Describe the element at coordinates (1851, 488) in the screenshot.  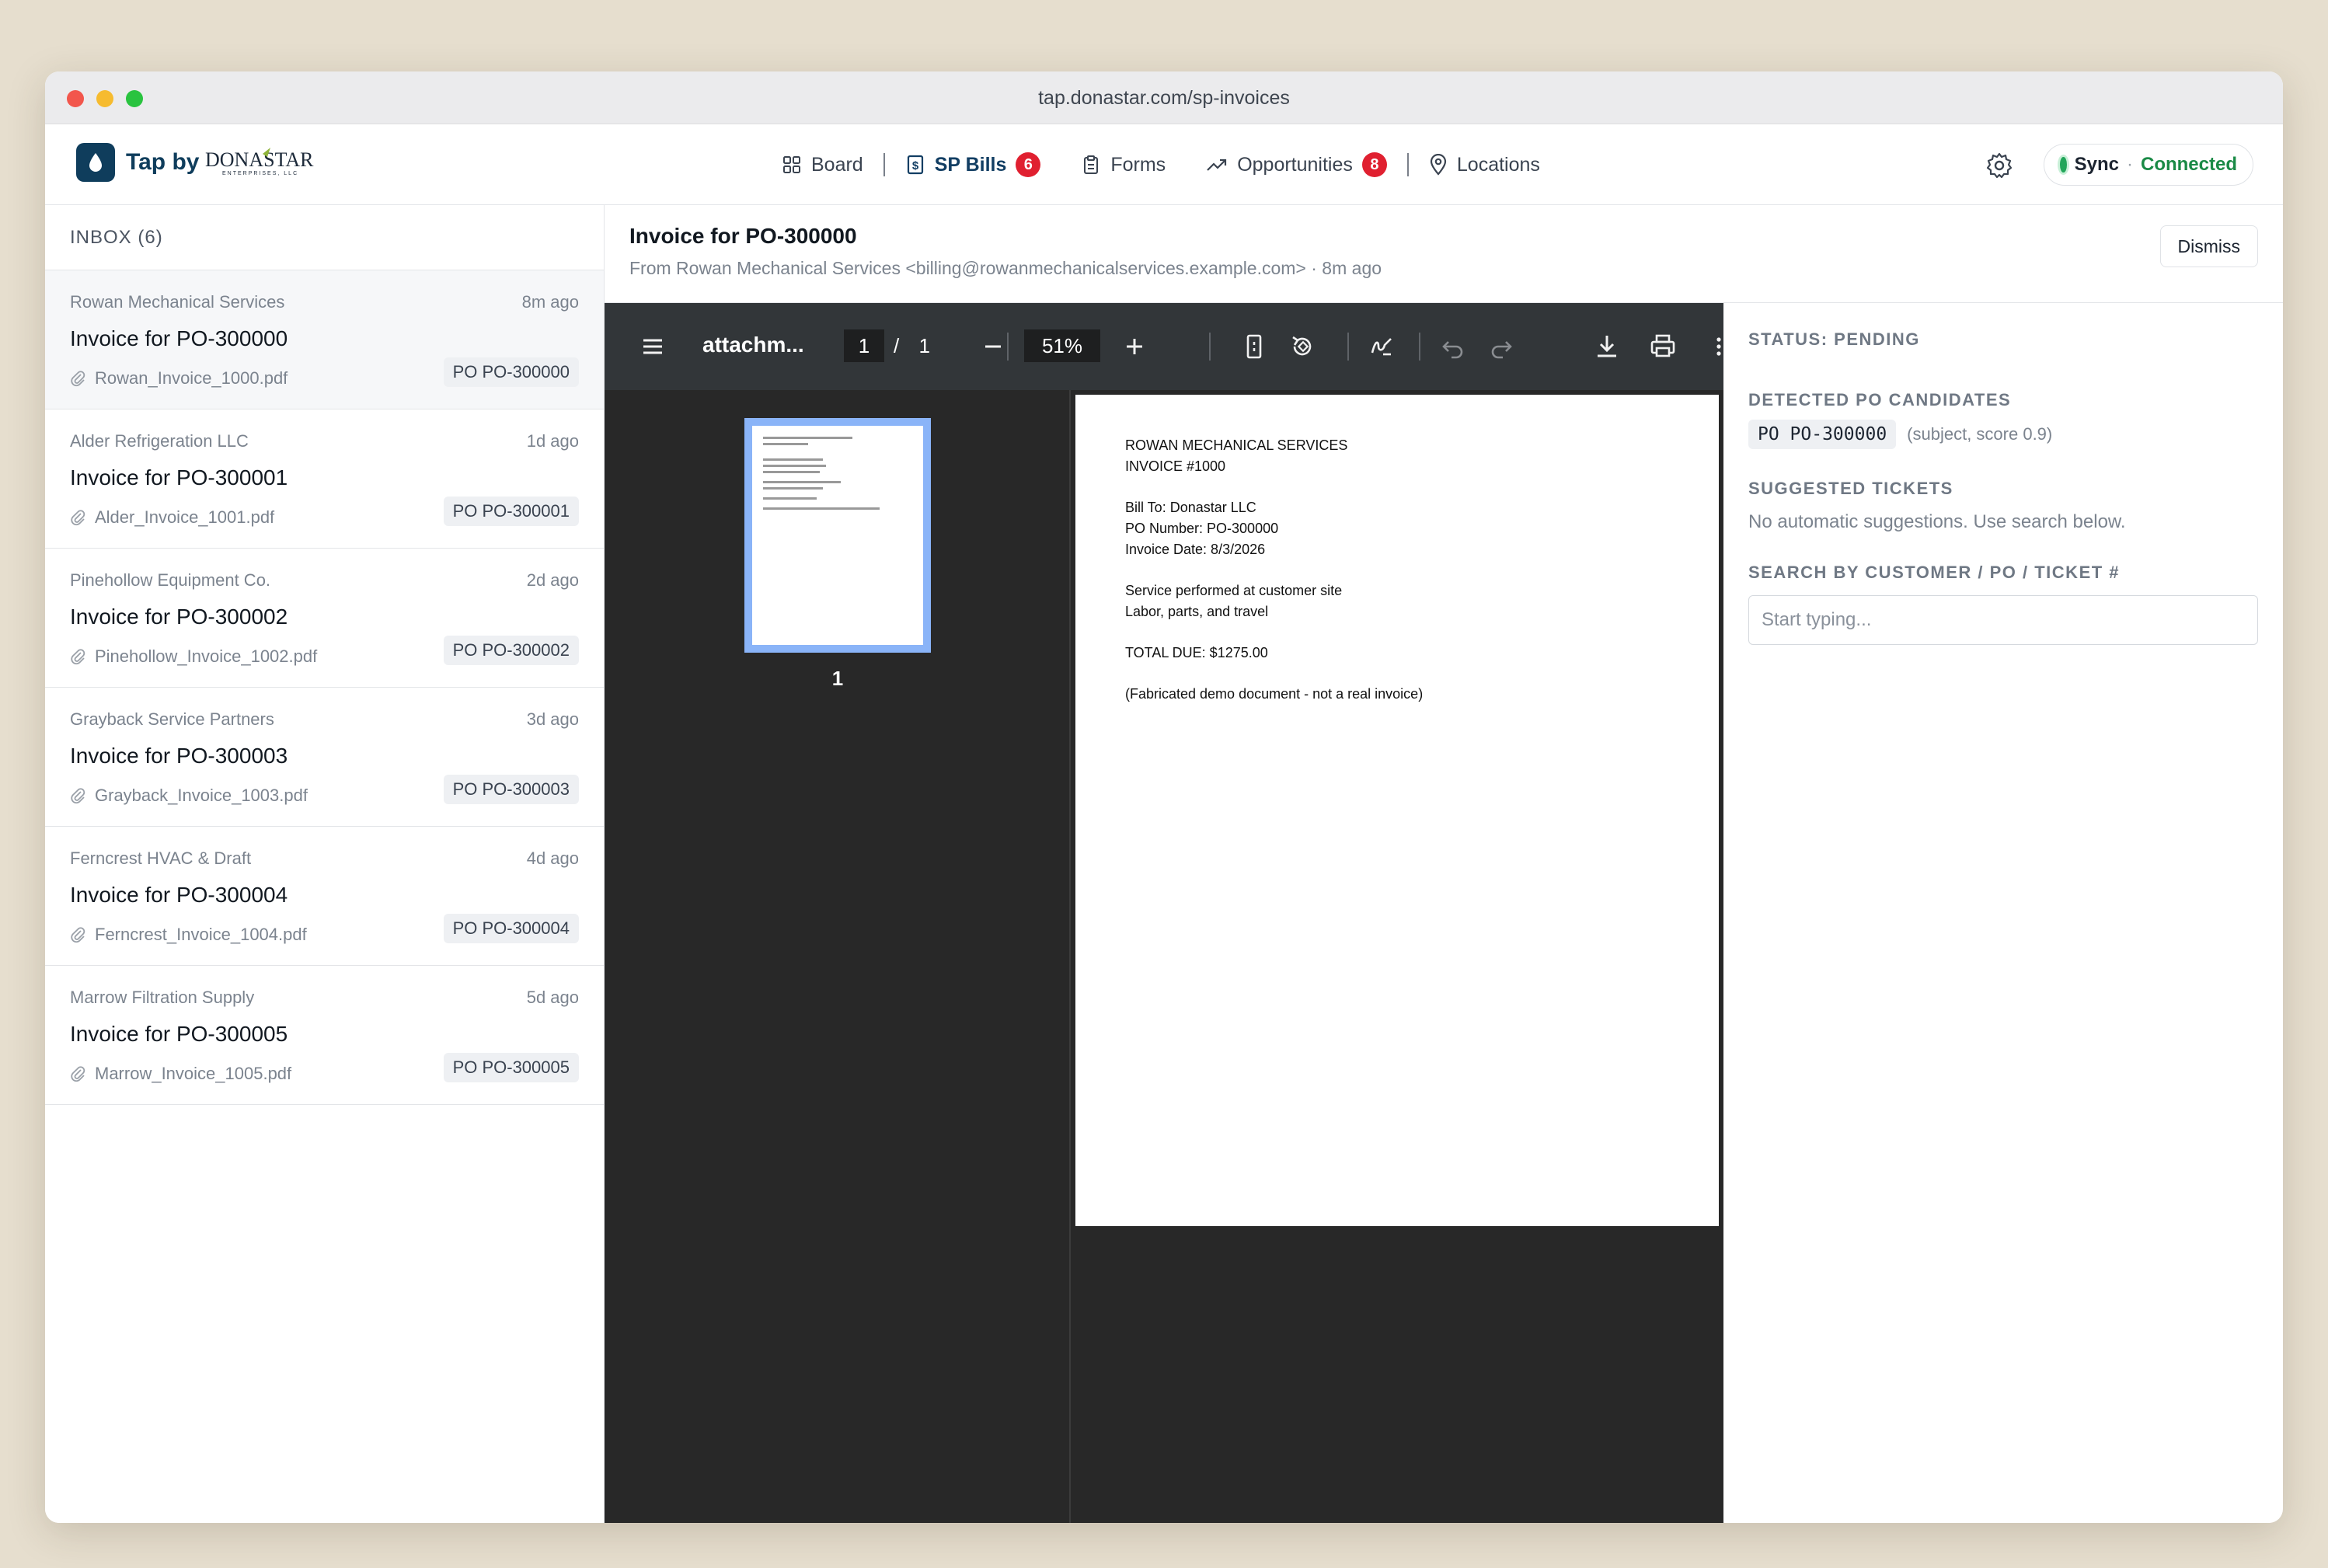
I see `suggested-tickets-label: SUGGESTED TICKETS` at that location.